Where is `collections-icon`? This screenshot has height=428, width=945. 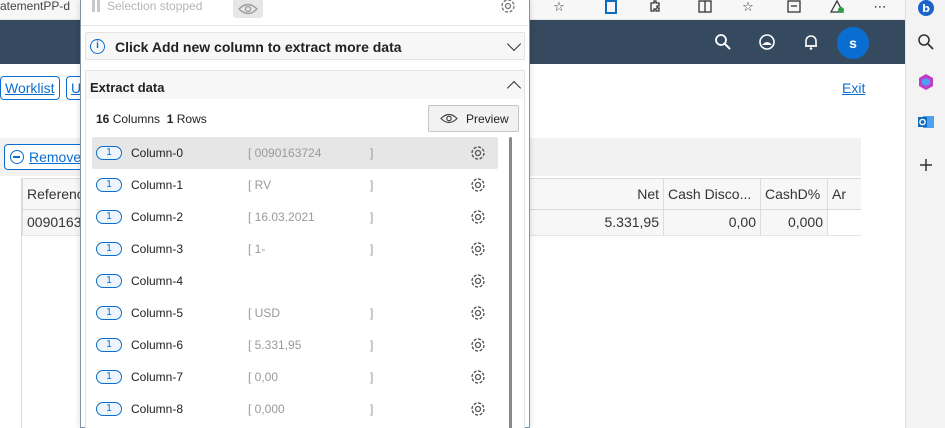
collections-icon is located at coordinates (794, 7).